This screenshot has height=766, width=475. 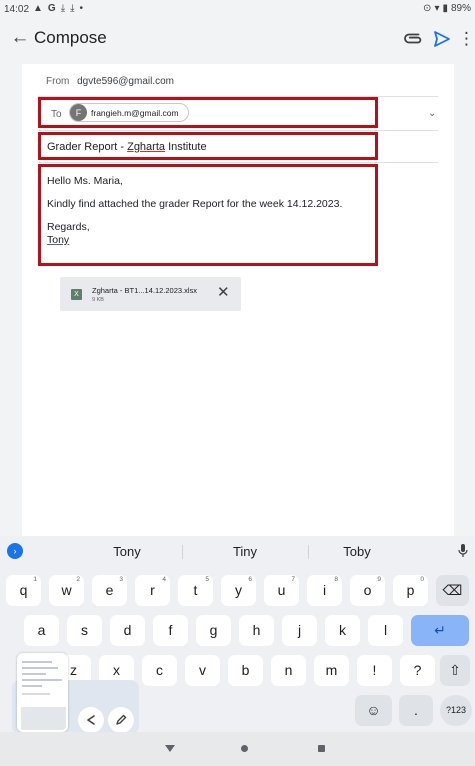 I want to click on app-bar: ← Compose ⋮, so click(x=237, y=40).